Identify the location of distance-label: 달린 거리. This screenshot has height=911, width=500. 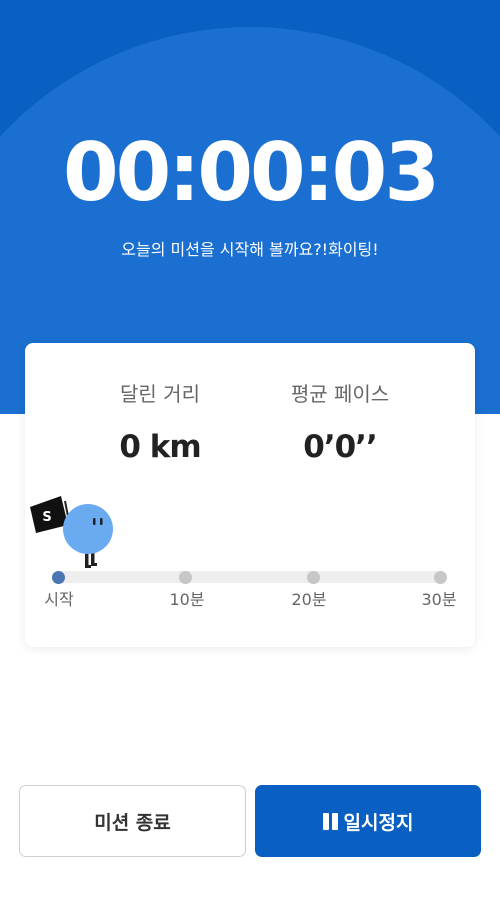
(160, 394).